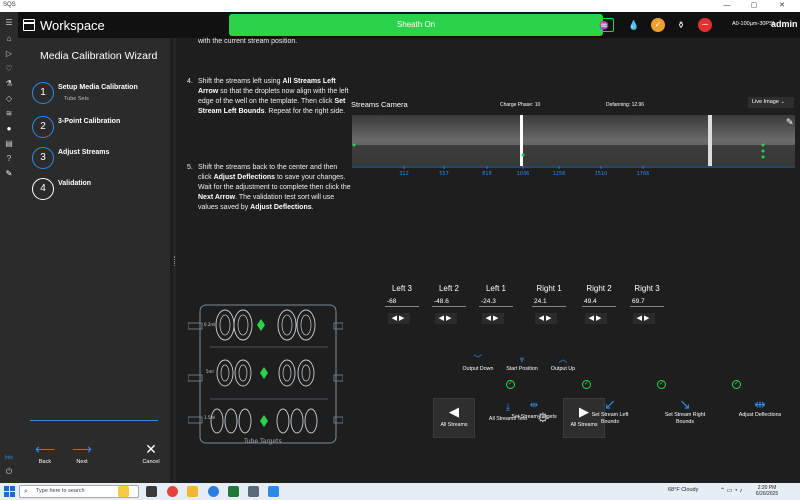 The width and height of the screenshot is (800, 500). Describe the element at coordinates (123, 491) in the screenshot. I see `copilot-icon` at that location.